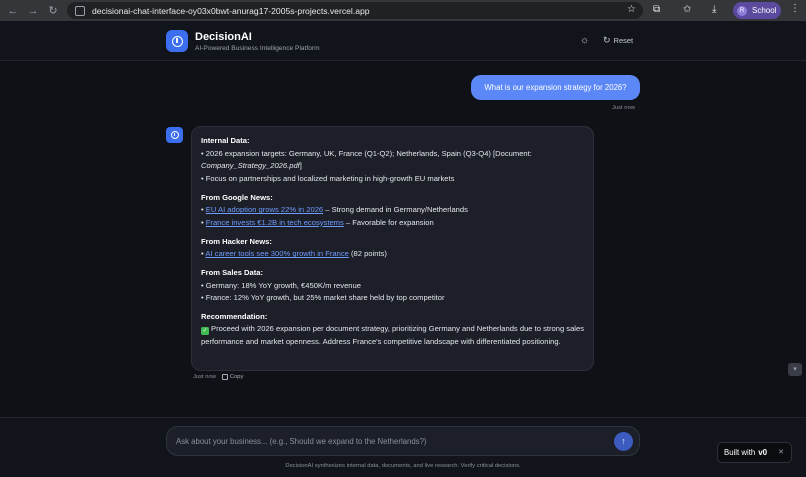 The image size is (806, 477). What do you see at coordinates (236, 377) in the screenshot?
I see `copy-label: Copy` at bounding box center [236, 377].